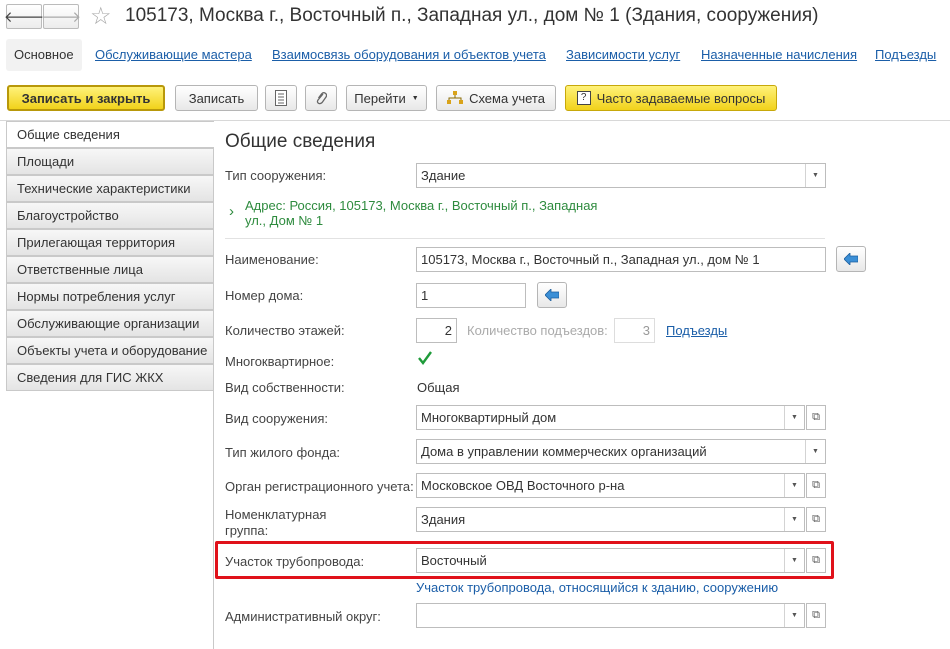 The width and height of the screenshot is (950, 649). What do you see at coordinates (507, 98) in the screenshot?
I see `scheme-label: Схема учета` at bounding box center [507, 98].